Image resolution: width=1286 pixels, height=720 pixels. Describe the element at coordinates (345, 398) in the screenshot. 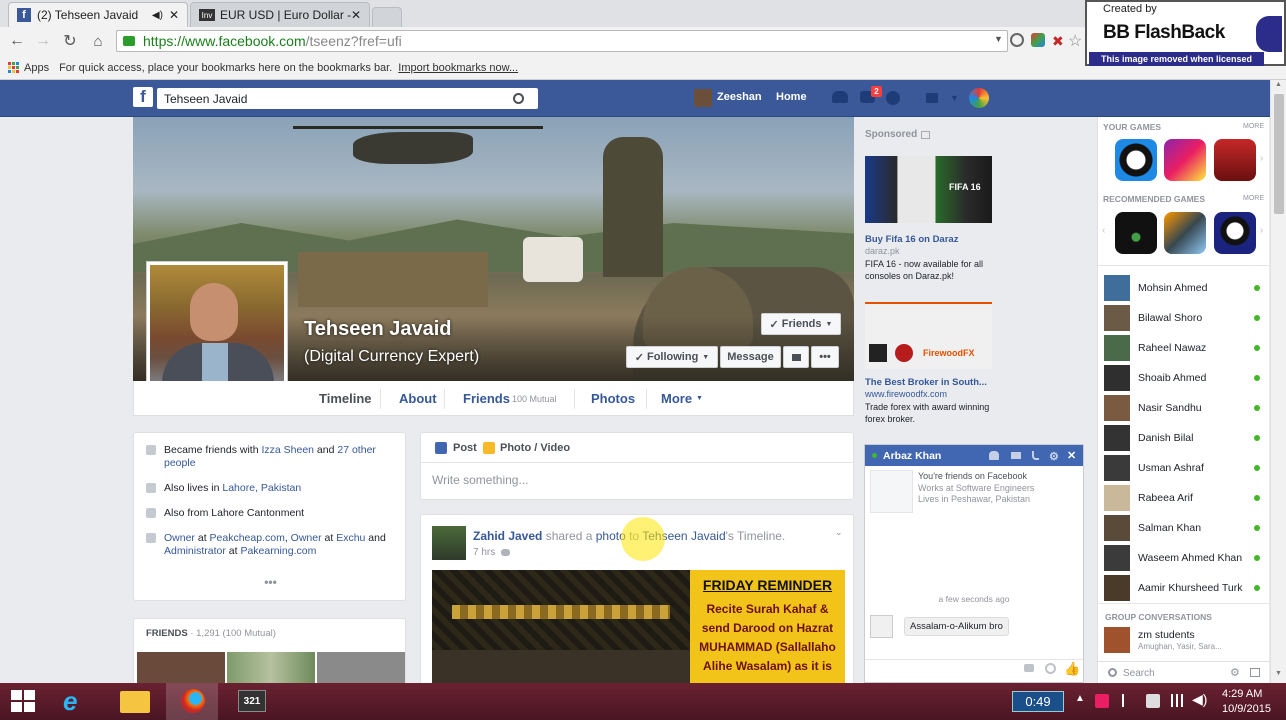

I see `tab-timeline: Timeline` at that location.